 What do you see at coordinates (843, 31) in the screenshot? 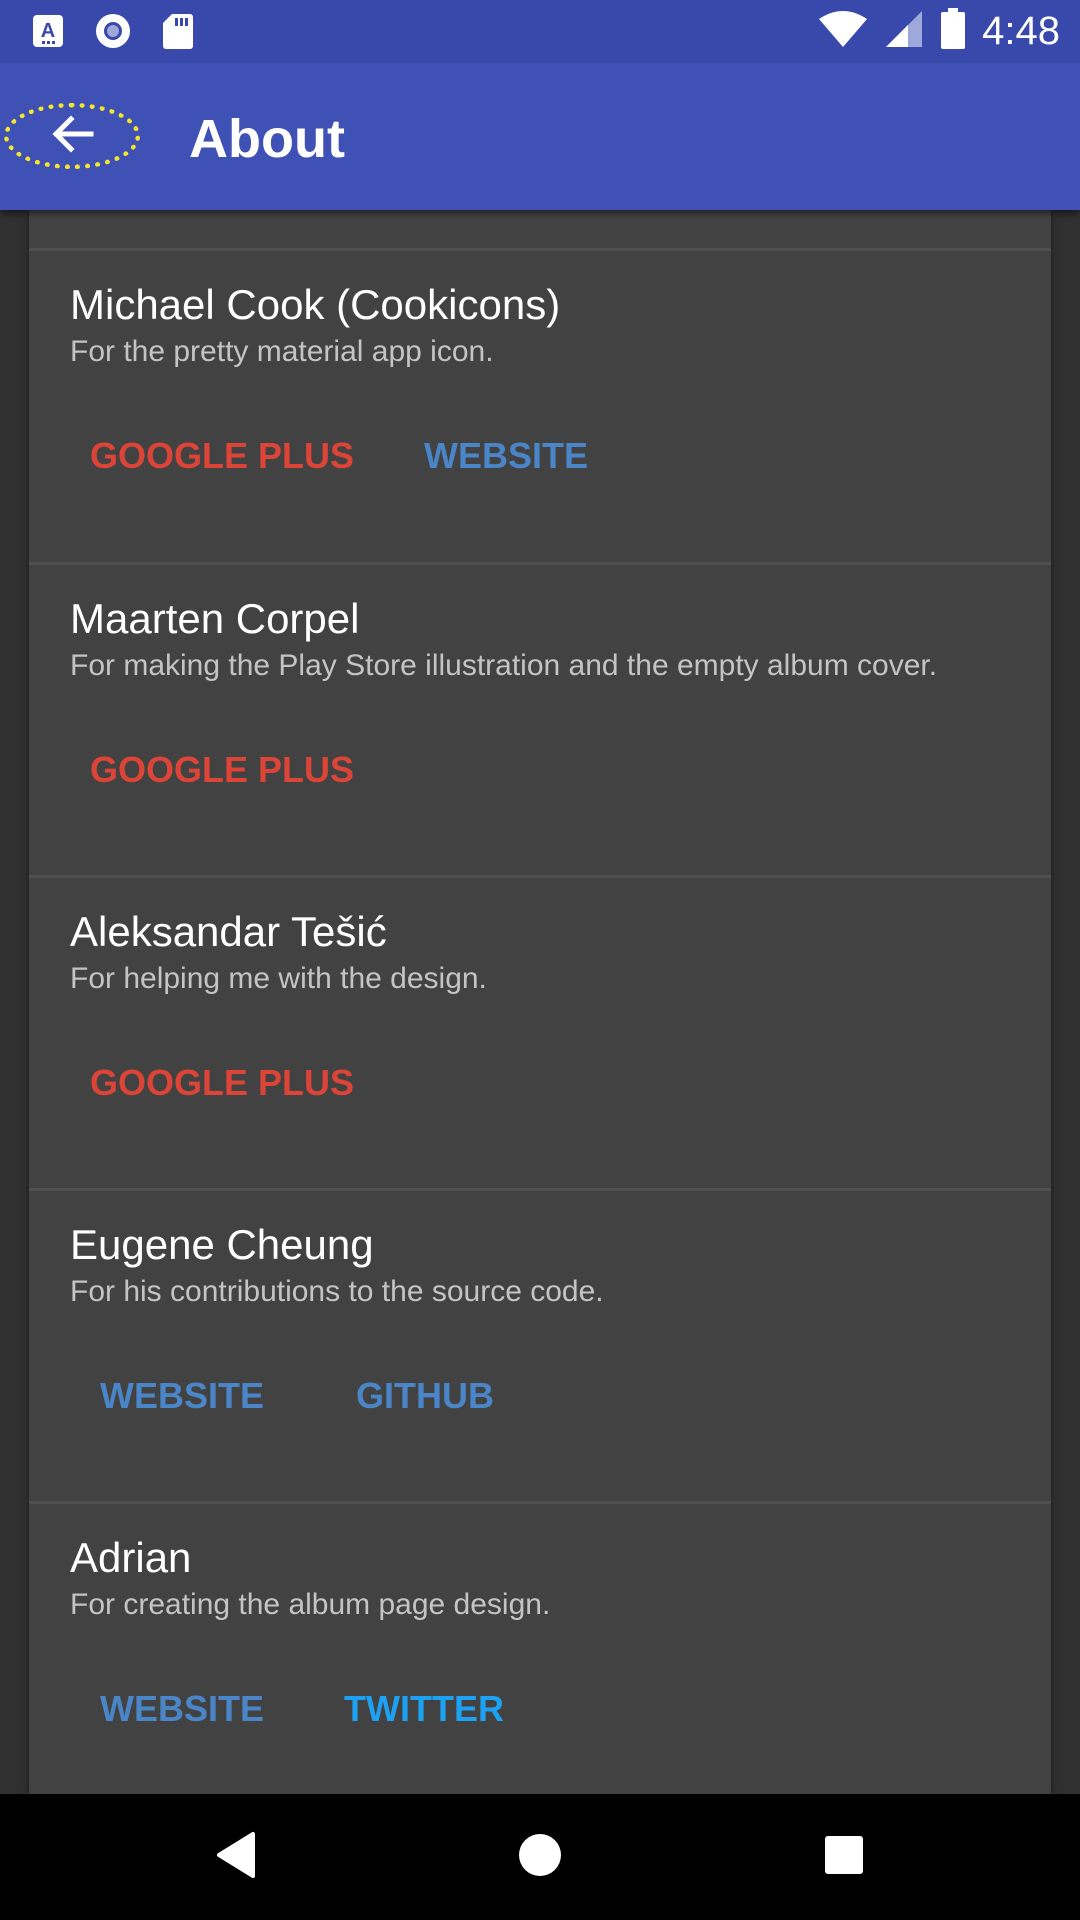
I see `wifi-icon` at bounding box center [843, 31].